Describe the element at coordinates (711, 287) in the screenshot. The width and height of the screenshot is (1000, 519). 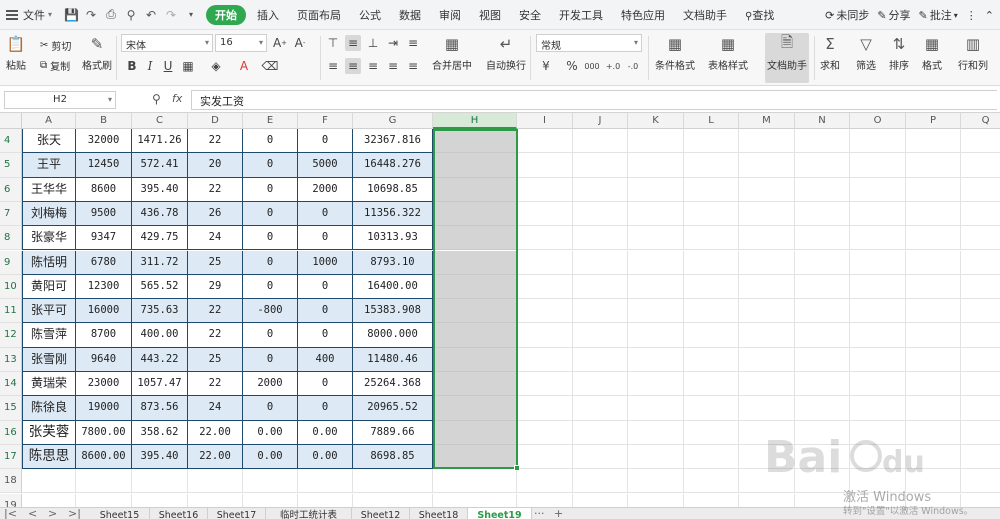
I see `cell-l10` at that location.